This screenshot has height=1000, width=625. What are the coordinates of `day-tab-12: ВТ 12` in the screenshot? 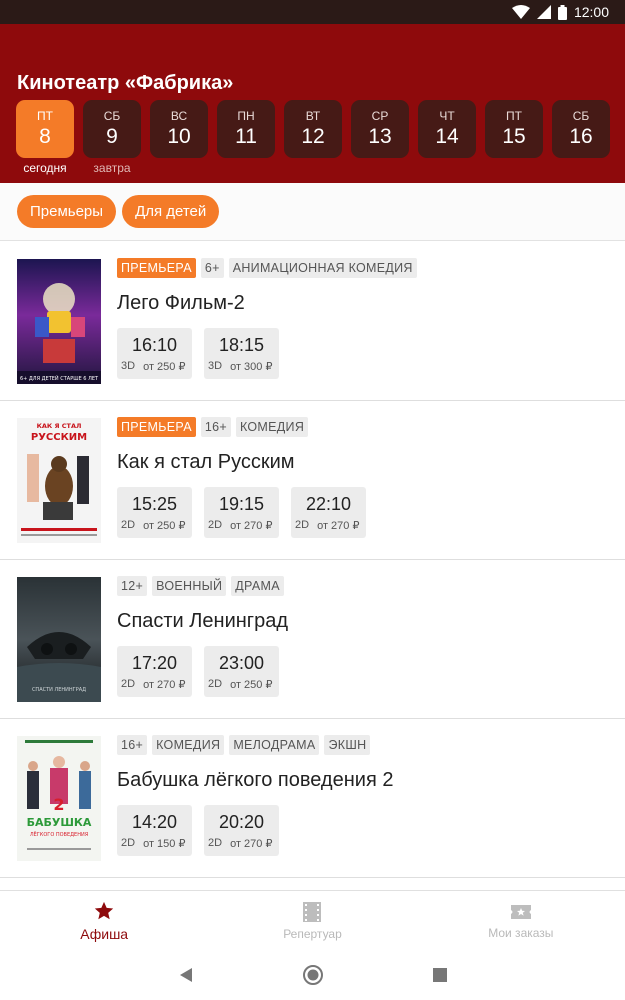 It's located at (313, 137).